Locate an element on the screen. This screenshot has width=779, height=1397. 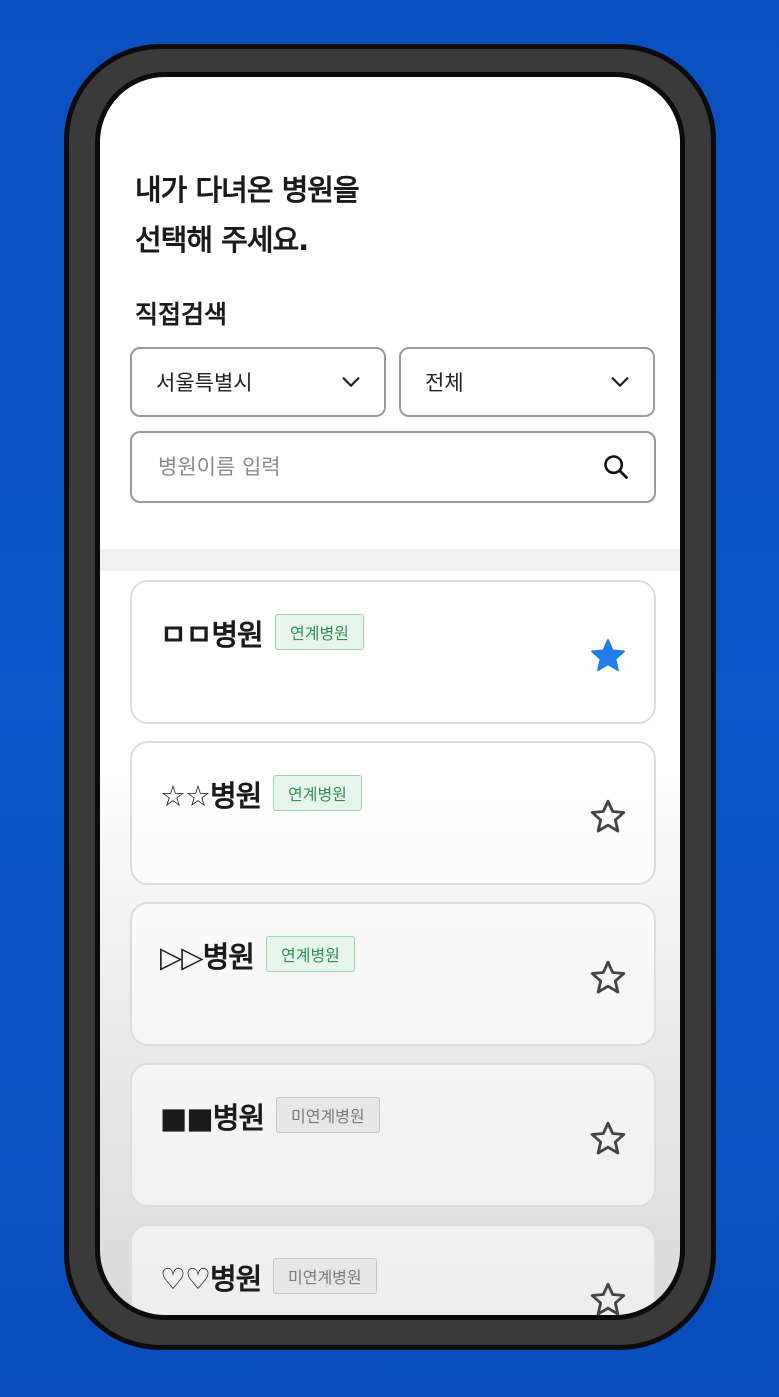
region-select-value: 서울특별시 is located at coordinates (204, 383).